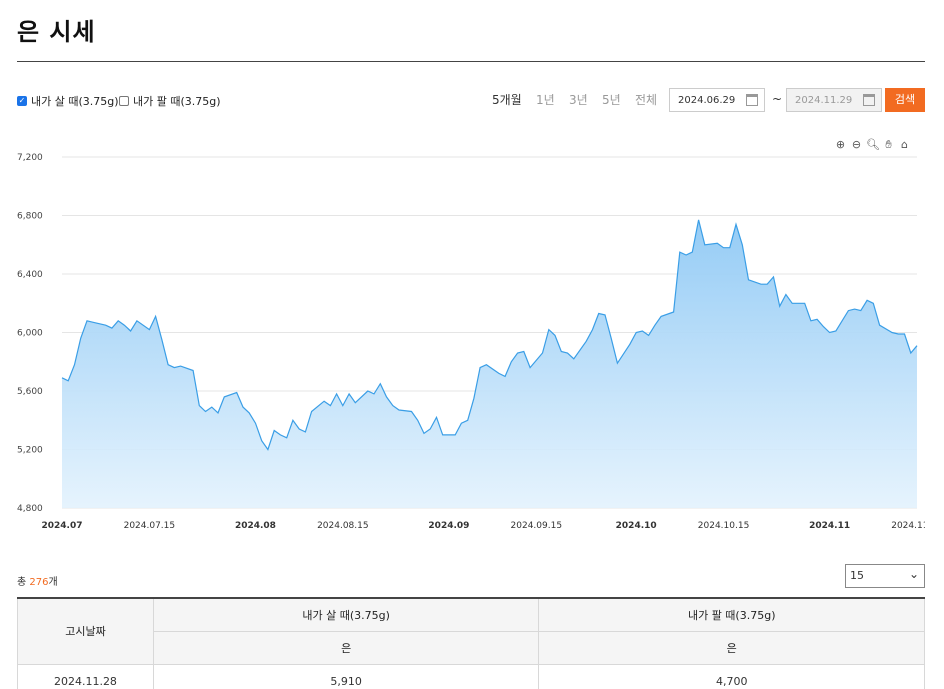 This screenshot has width=944, height=689. What do you see at coordinates (857, 575) in the screenshot?
I see `page-size-value: 15` at bounding box center [857, 575].